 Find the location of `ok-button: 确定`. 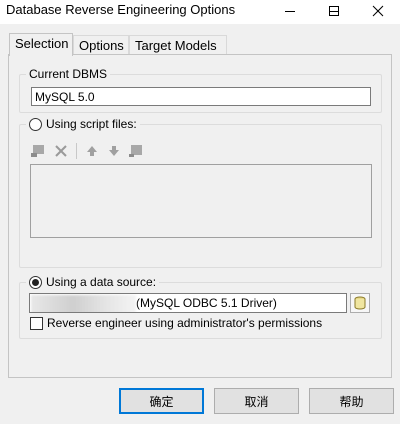

ok-button: 确定 is located at coordinates (161, 401).